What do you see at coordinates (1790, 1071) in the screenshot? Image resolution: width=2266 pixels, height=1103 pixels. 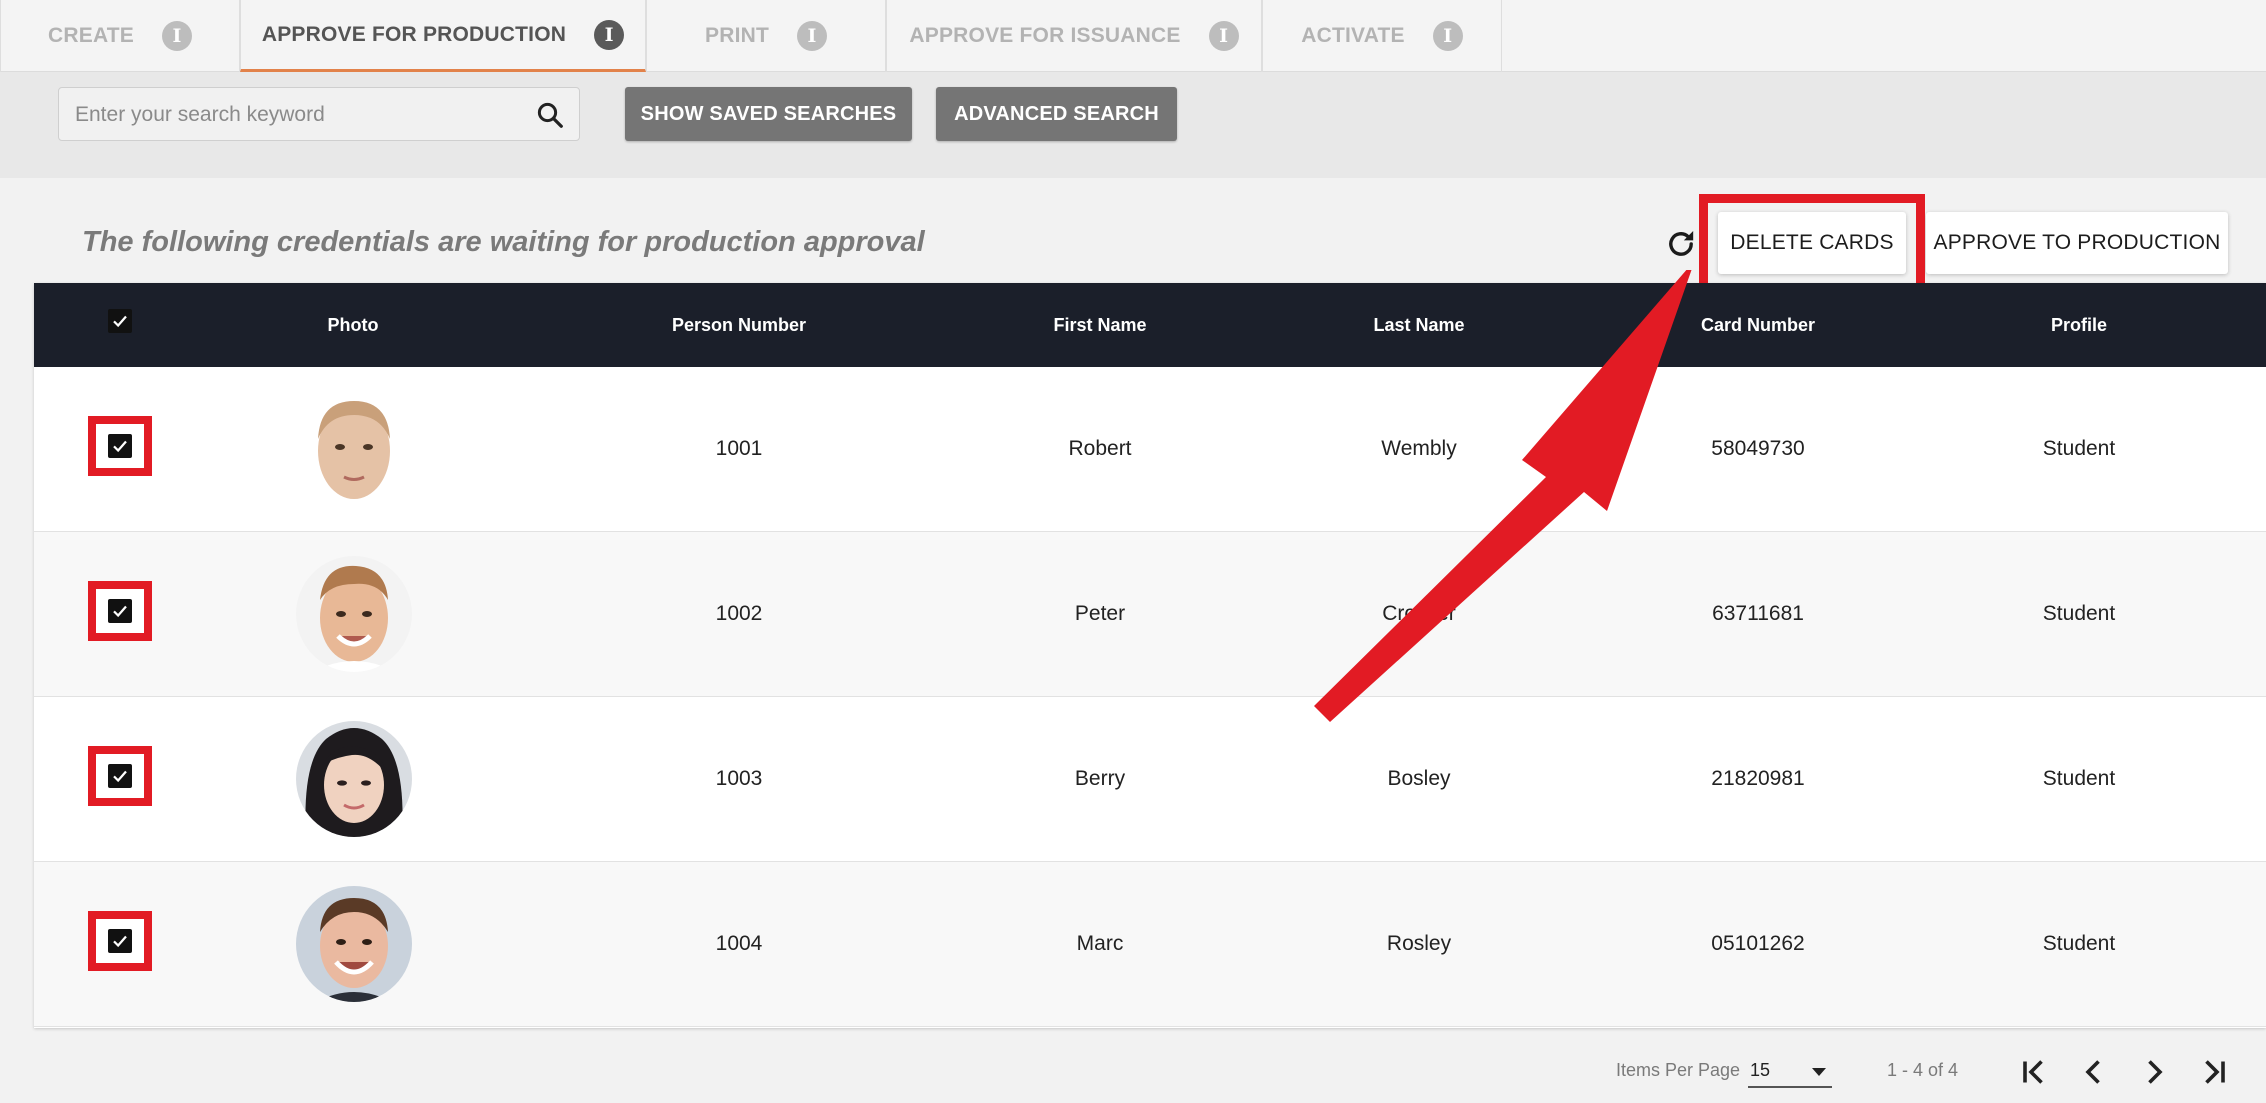 I see `items-per-page-select: 15` at bounding box center [1790, 1071].